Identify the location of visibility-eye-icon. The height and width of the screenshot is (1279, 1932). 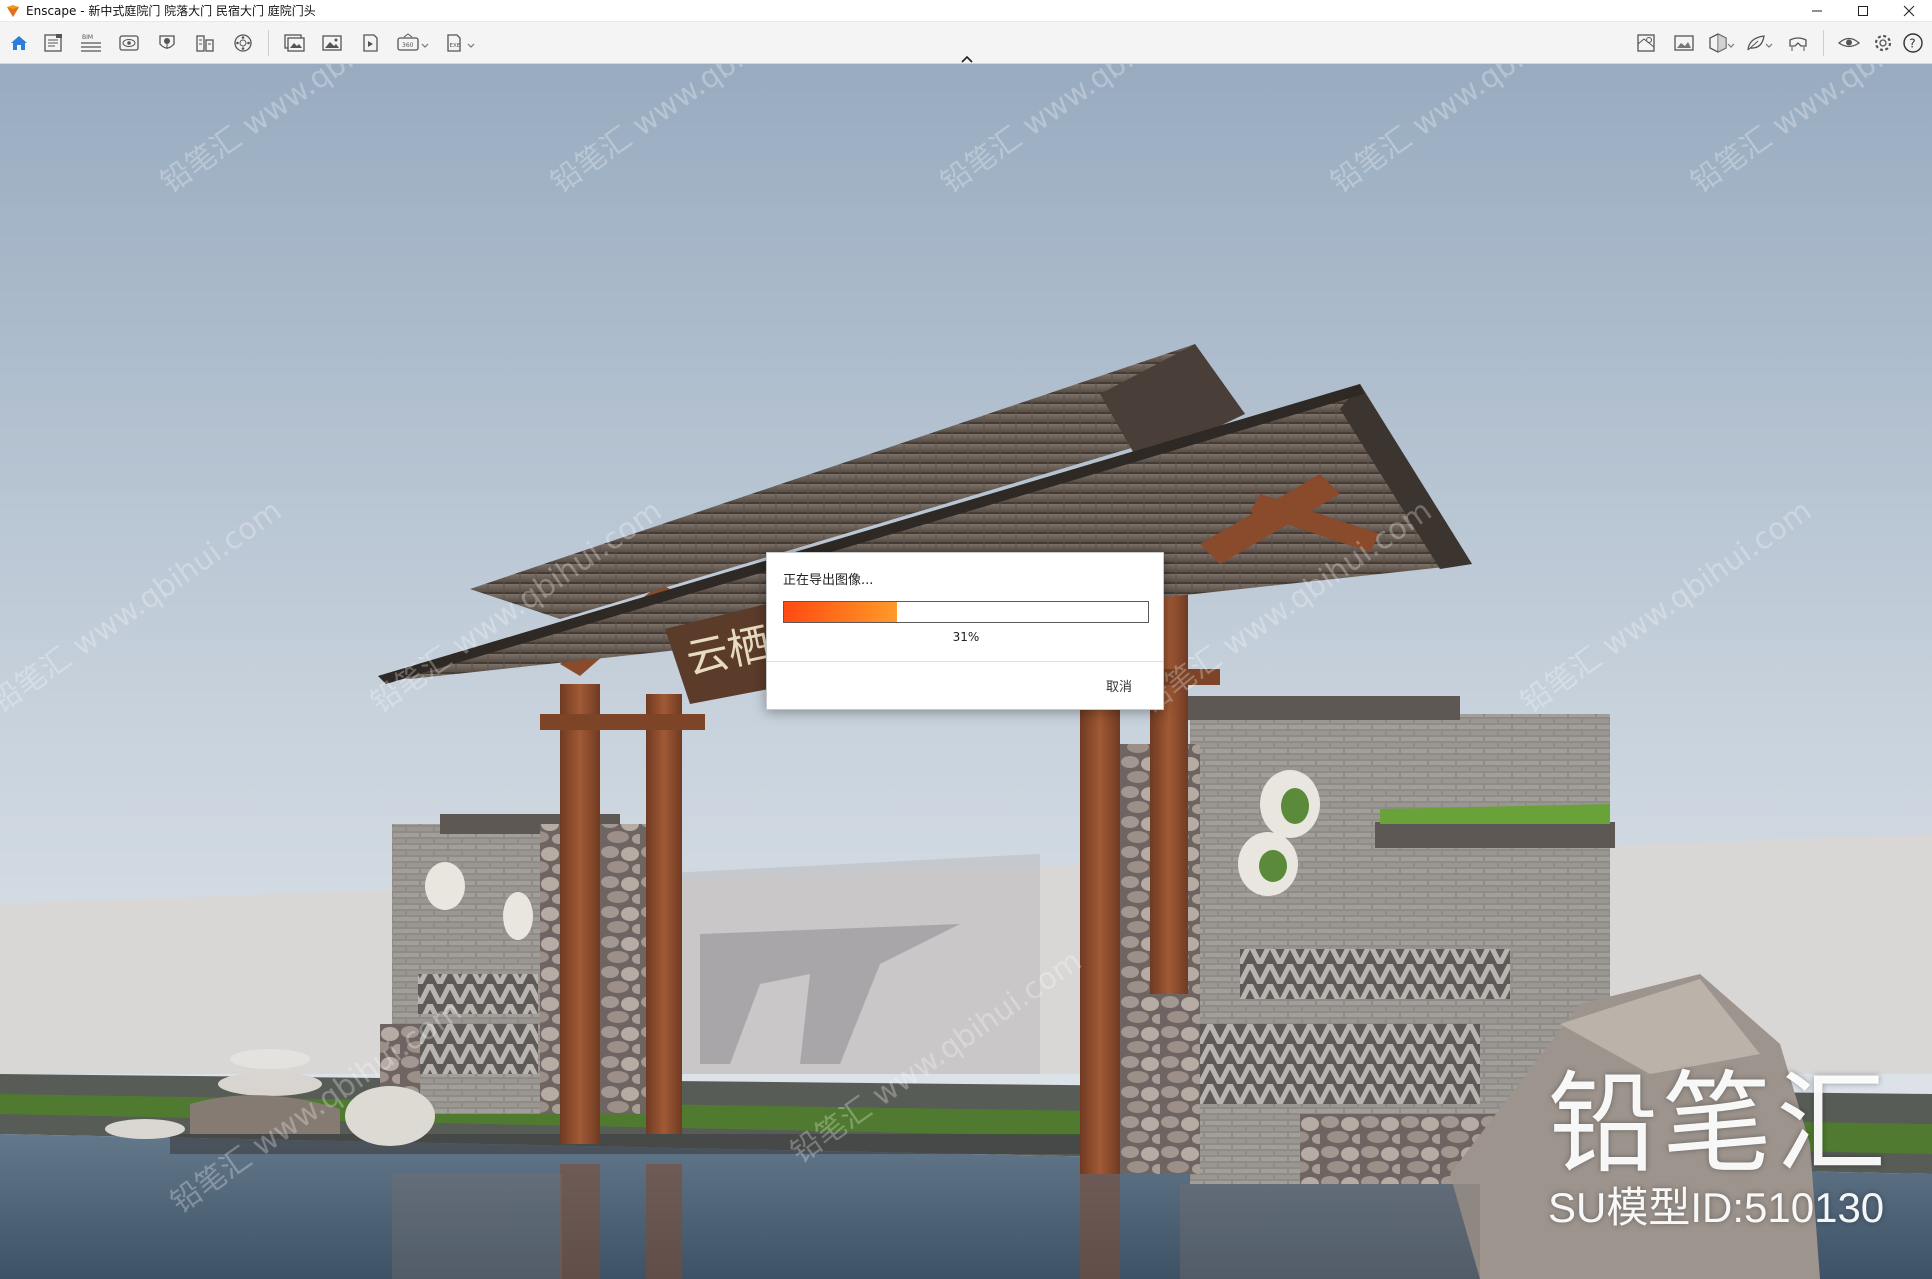
(1849, 43).